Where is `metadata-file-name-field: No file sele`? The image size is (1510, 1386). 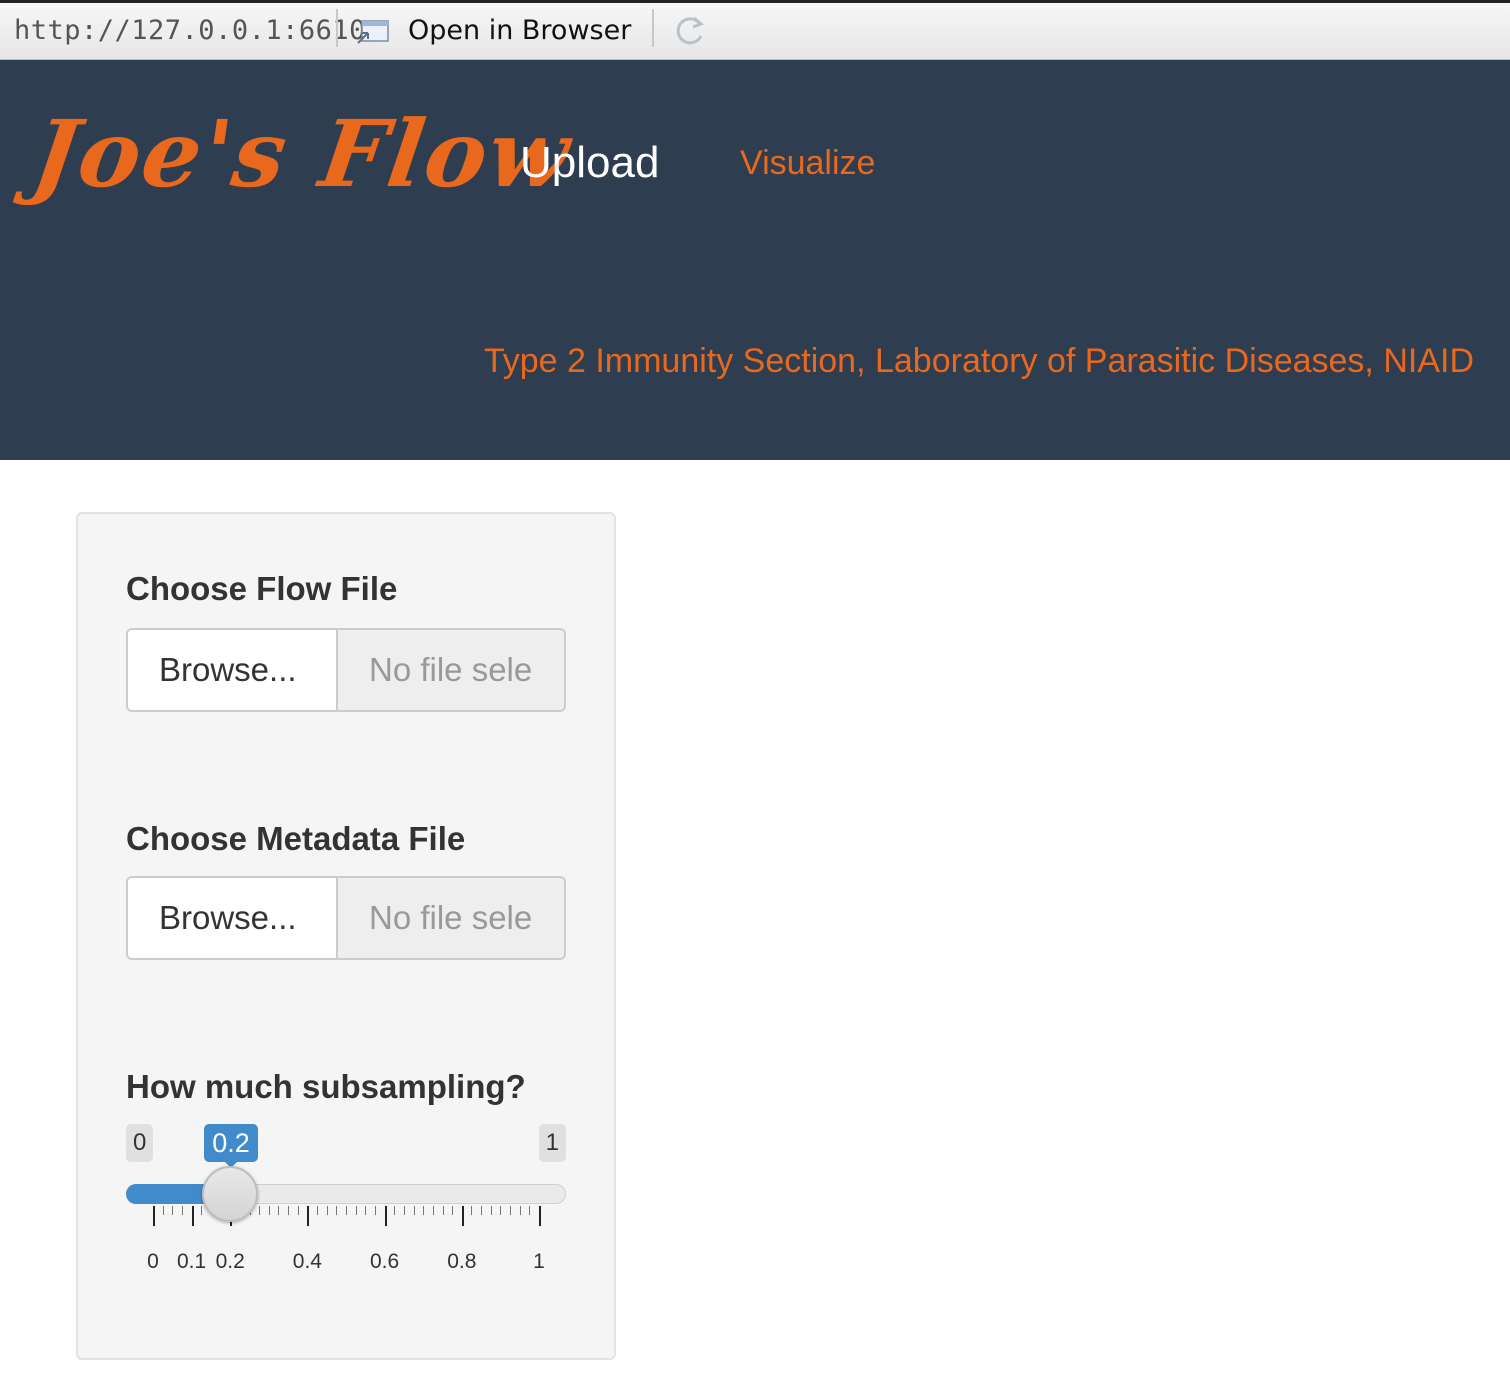
metadata-file-name-field: No file sele is located at coordinates (451, 918).